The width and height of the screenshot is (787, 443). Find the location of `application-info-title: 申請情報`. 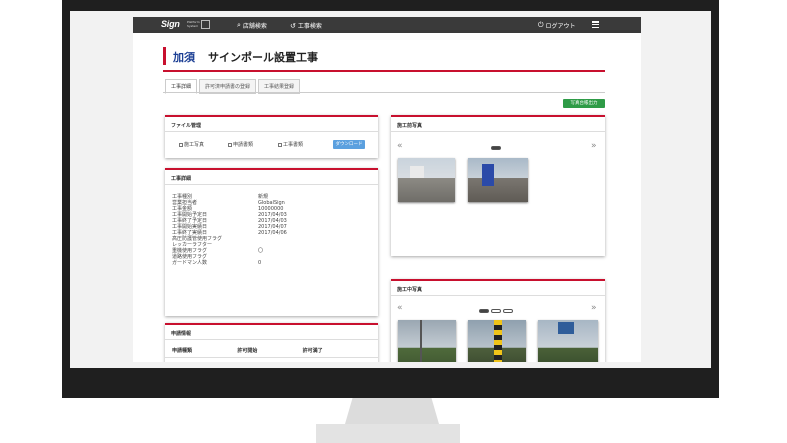

application-info-title: 申請情報 is located at coordinates (271, 331).